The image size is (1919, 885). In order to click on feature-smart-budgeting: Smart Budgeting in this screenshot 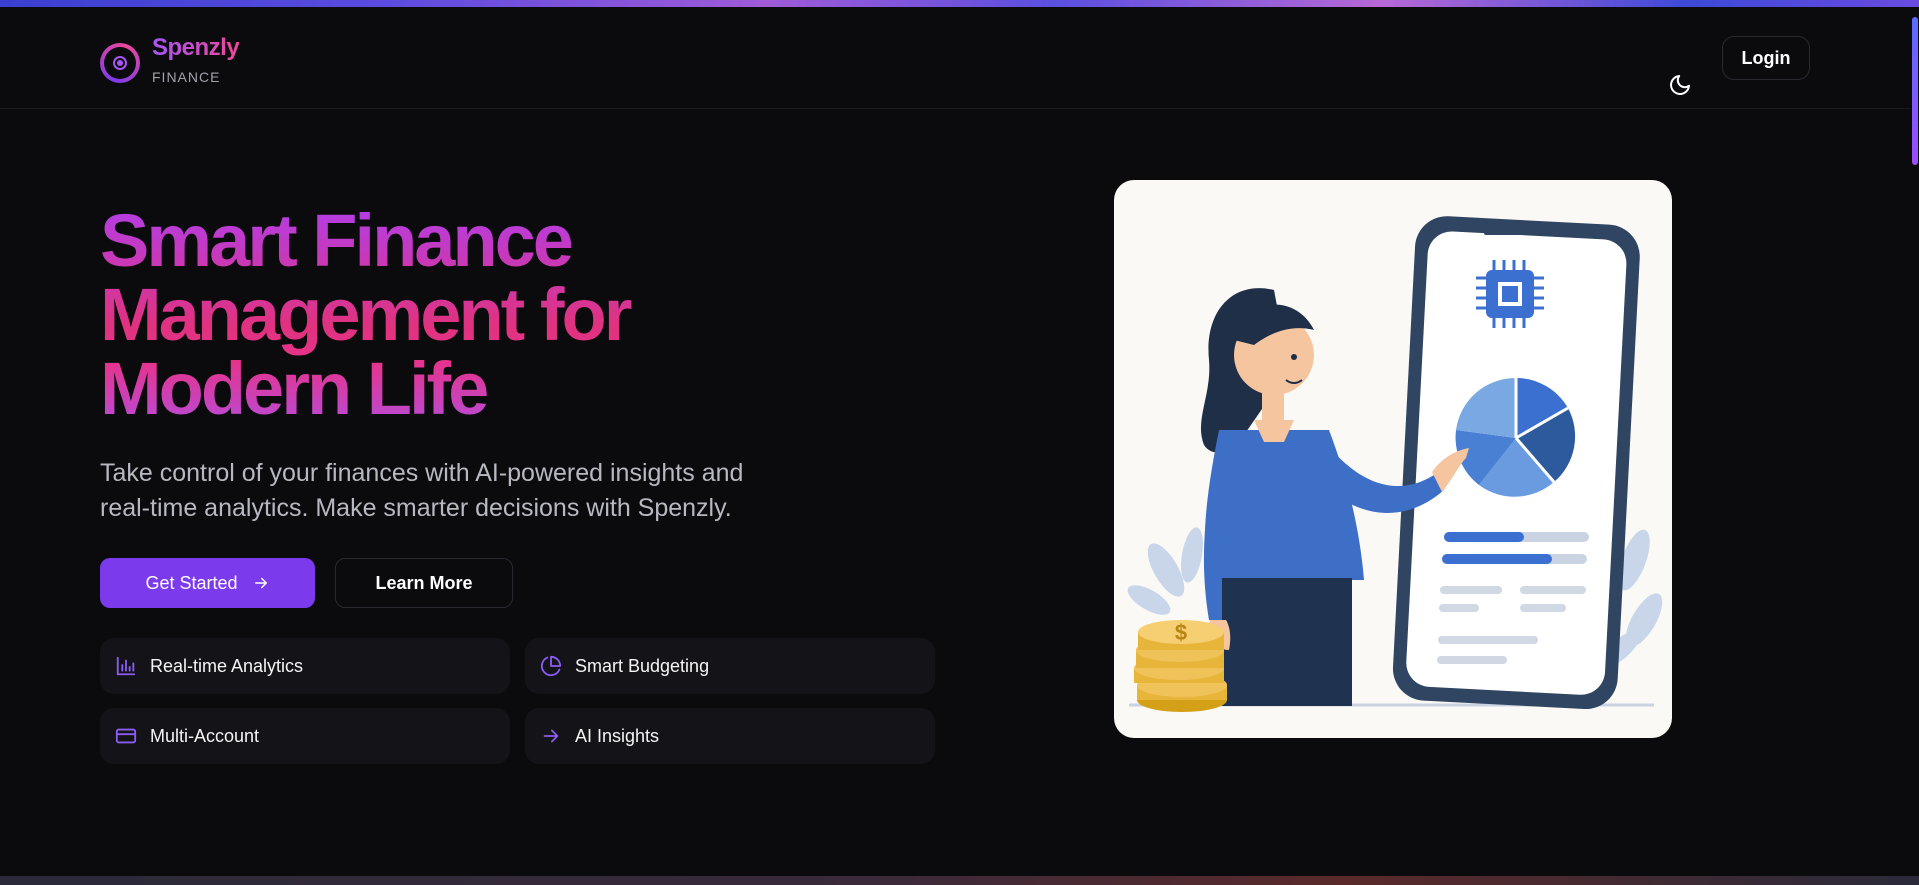, I will do `click(730, 666)`.